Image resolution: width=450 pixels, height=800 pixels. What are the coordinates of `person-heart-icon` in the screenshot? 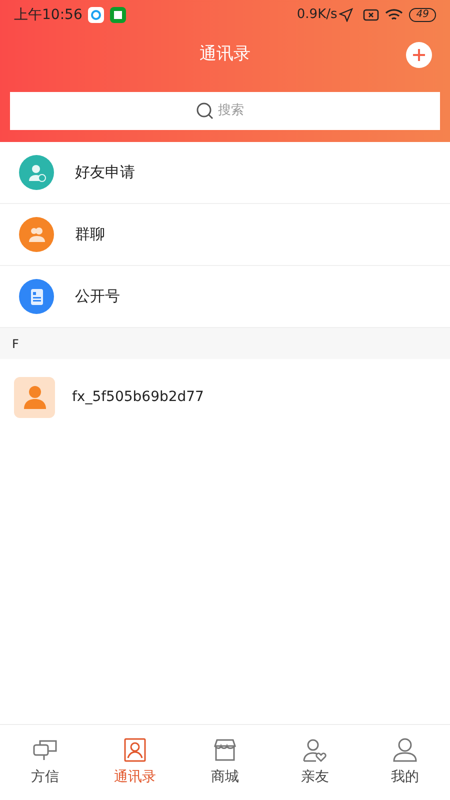 It's located at (315, 750).